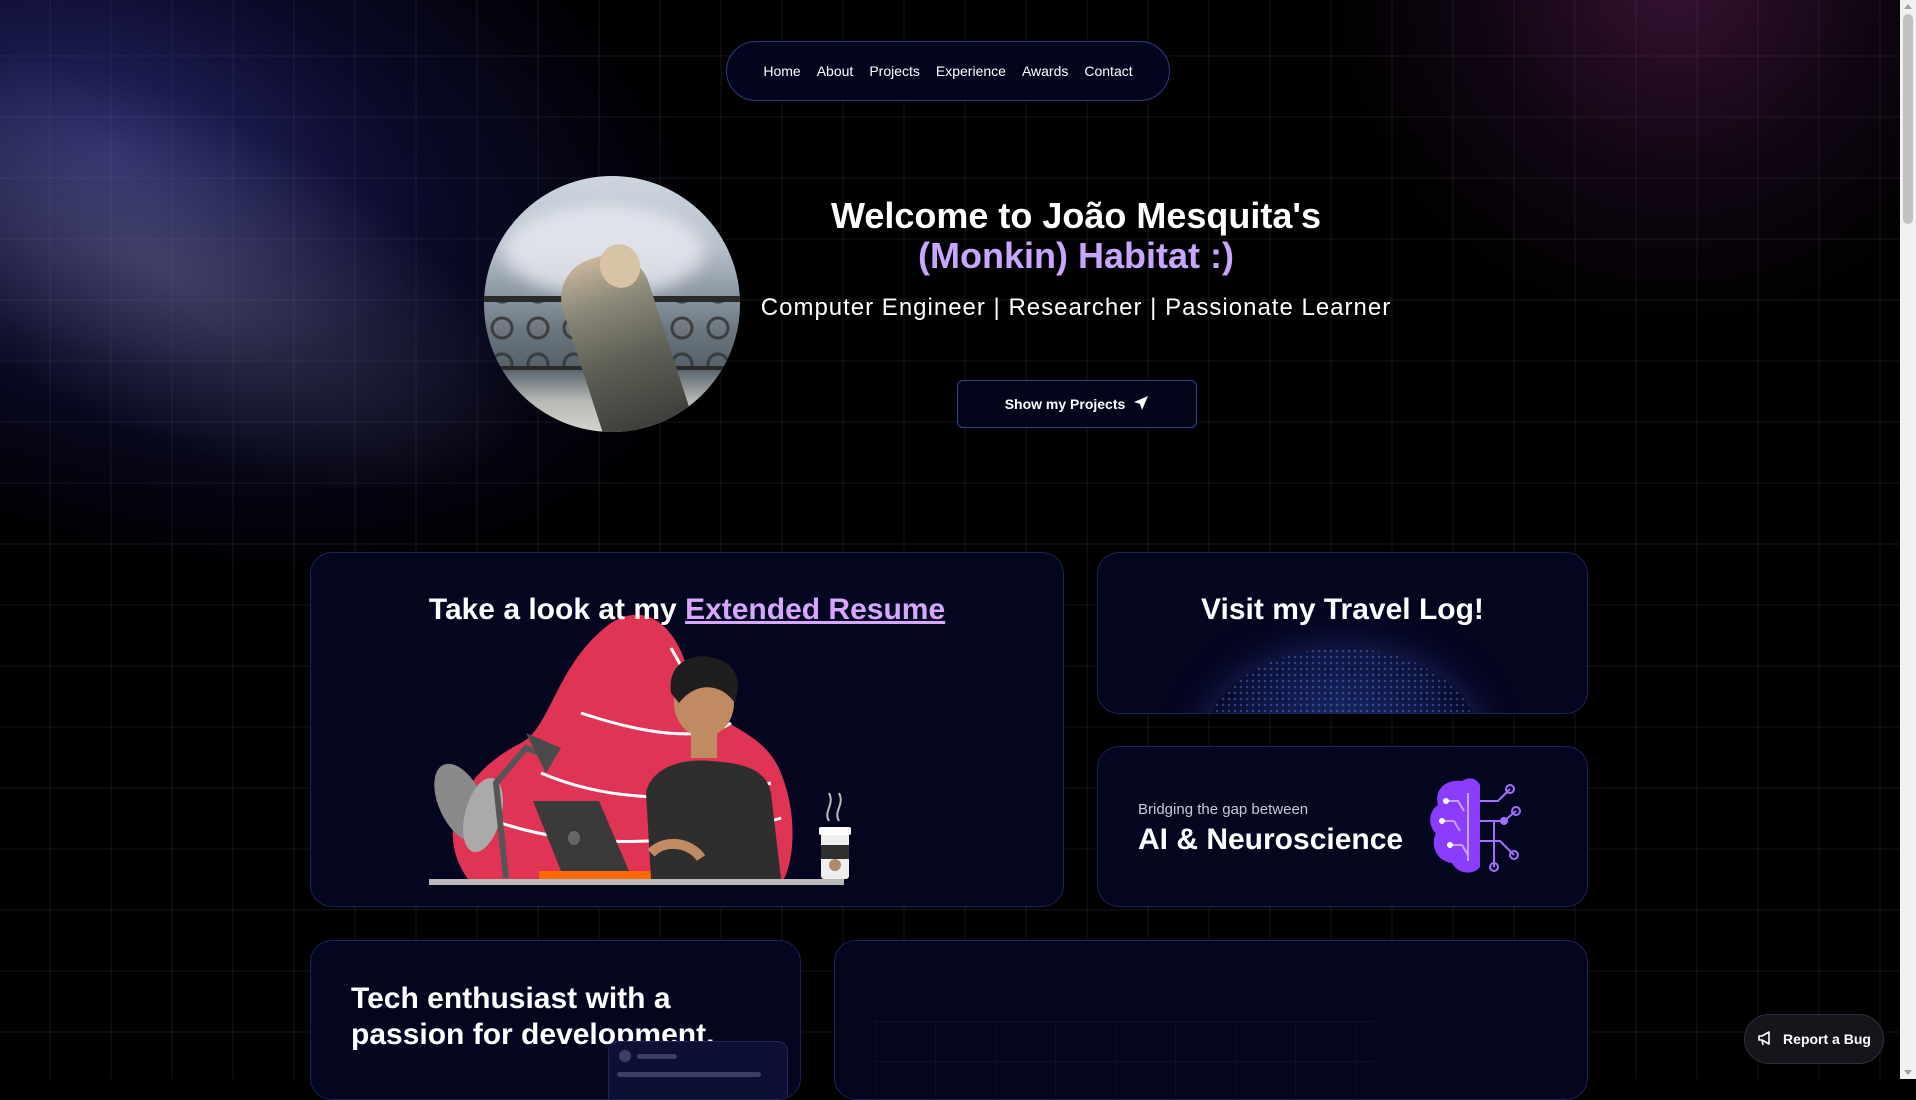  I want to click on brain-circuit-icon, so click(1475, 825).